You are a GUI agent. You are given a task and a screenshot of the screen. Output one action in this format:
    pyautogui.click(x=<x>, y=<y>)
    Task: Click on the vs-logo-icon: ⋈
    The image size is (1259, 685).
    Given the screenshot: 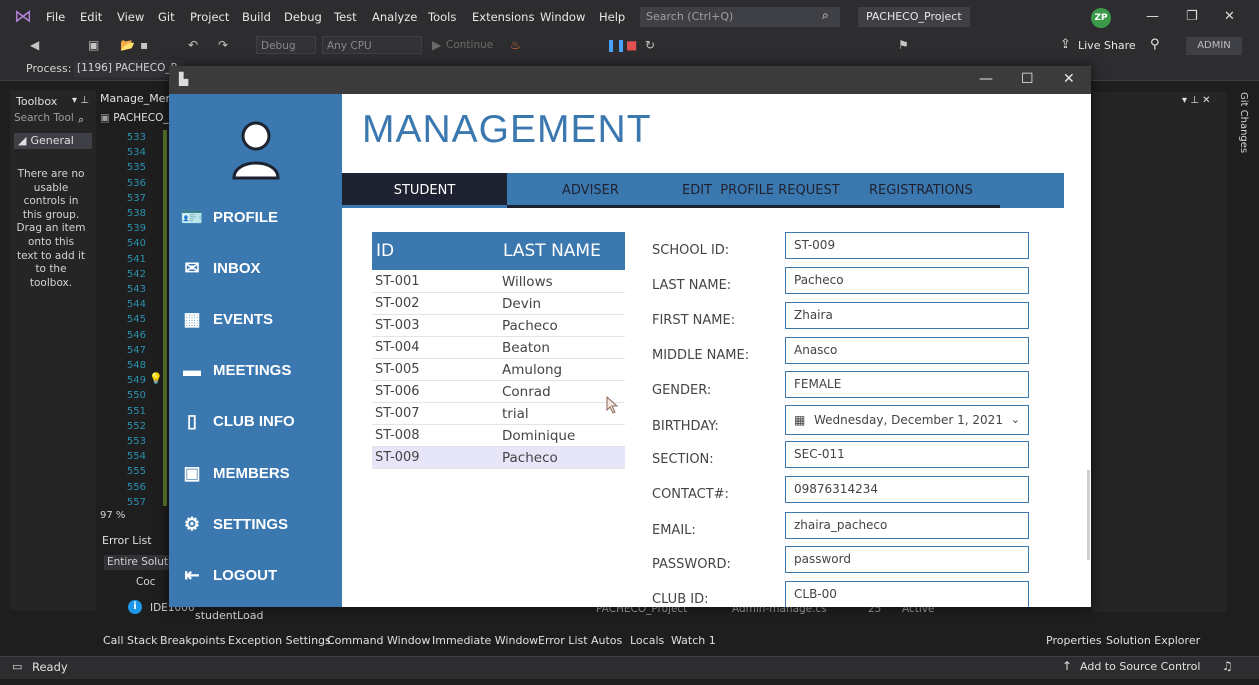 What is the action you would take?
    pyautogui.click(x=25, y=17)
    